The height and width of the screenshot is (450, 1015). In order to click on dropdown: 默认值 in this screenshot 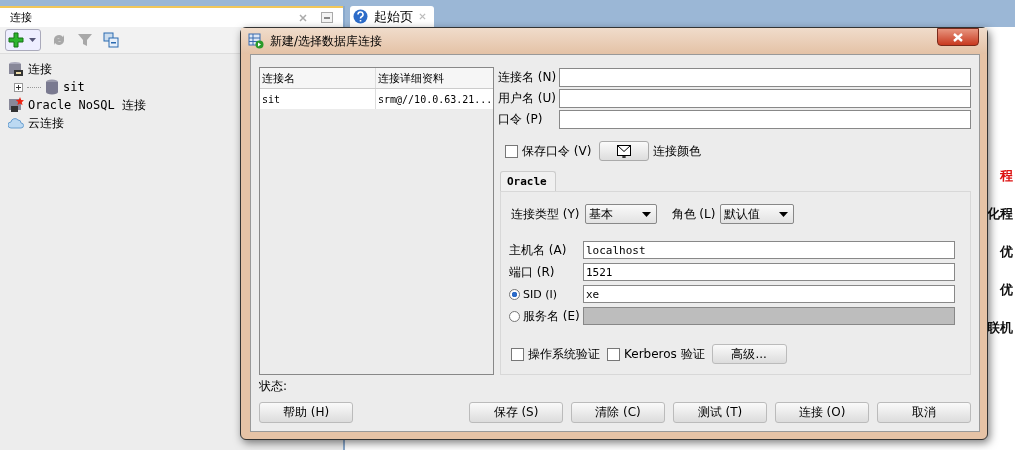, I will do `click(757, 214)`.